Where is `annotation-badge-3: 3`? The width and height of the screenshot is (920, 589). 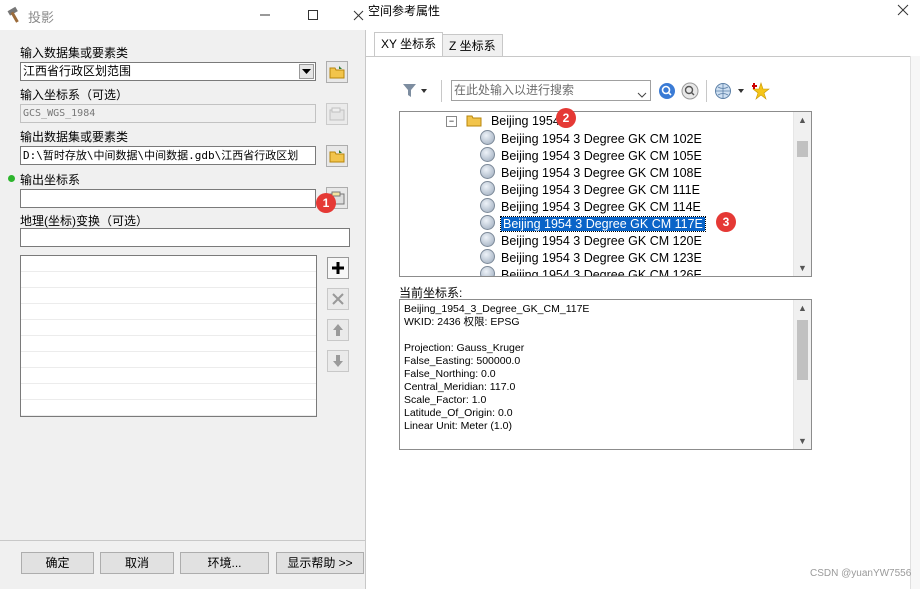
annotation-badge-3: 3 is located at coordinates (726, 222).